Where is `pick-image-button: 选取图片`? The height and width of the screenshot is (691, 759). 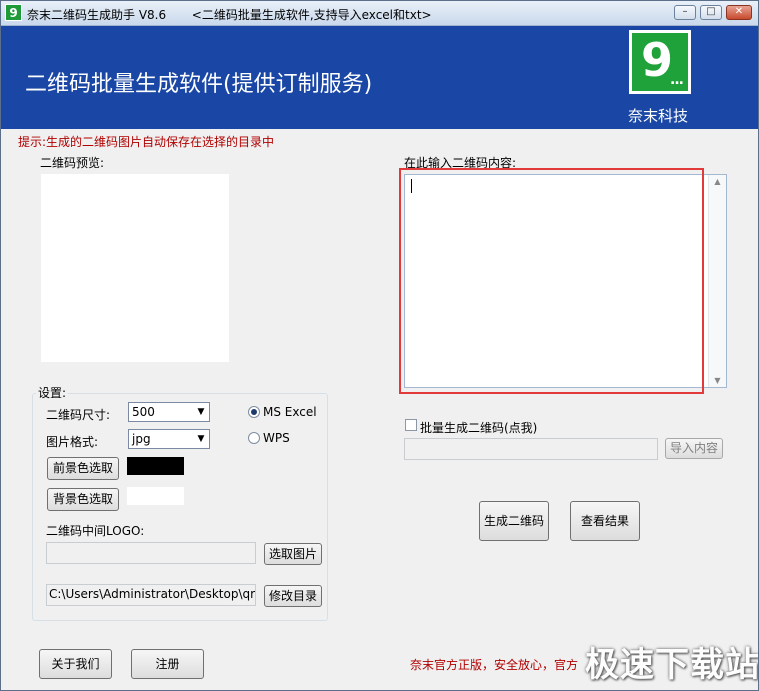 pick-image-button: 选取图片 is located at coordinates (293, 554).